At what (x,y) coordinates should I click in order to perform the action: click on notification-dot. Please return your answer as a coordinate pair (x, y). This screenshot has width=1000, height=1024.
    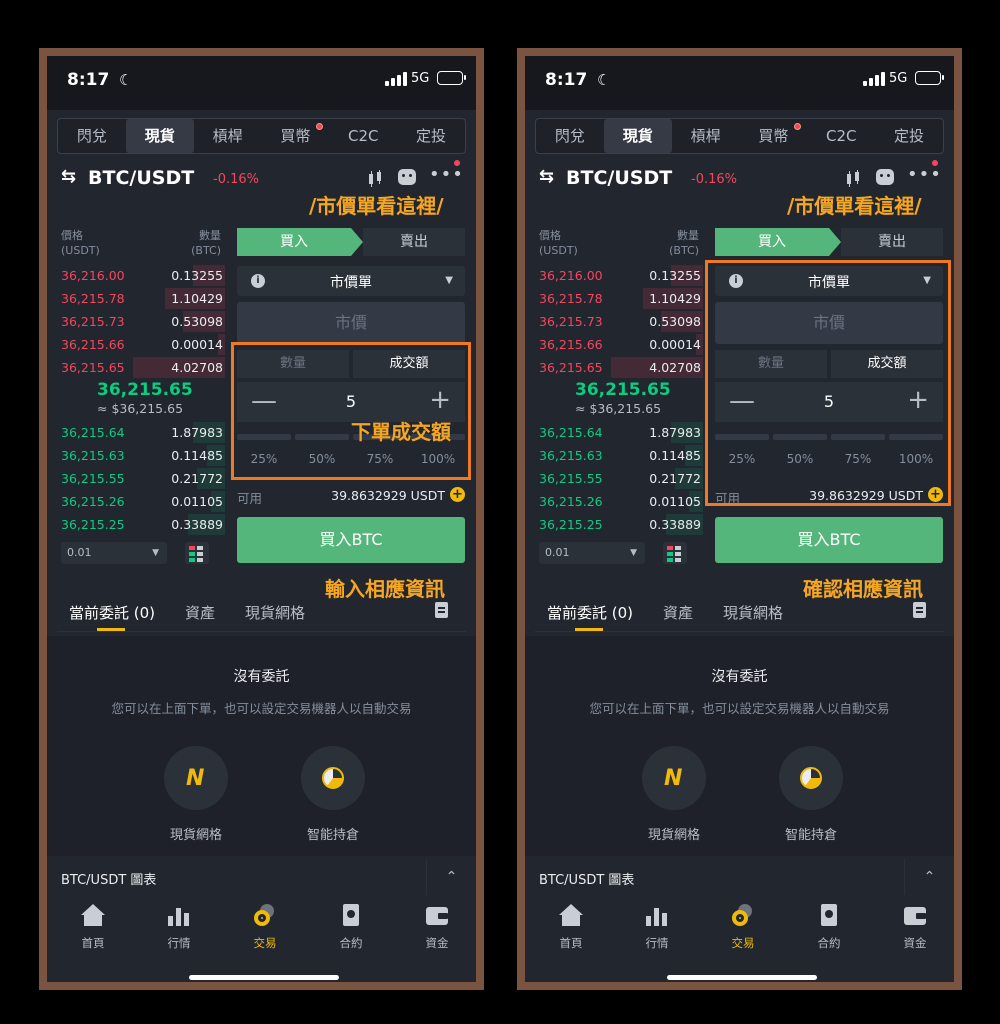
    Looking at the image, I should click on (457, 163).